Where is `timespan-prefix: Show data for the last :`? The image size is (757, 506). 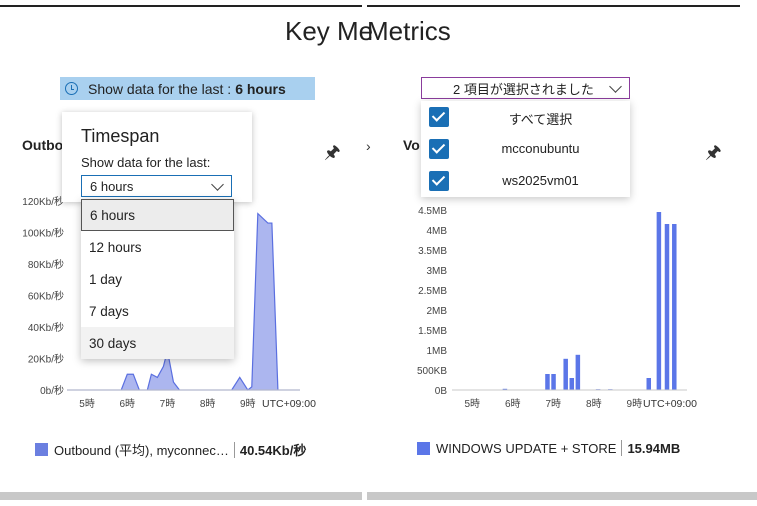 timespan-prefix: Show data for the last : is located at coordinates (160, 88).